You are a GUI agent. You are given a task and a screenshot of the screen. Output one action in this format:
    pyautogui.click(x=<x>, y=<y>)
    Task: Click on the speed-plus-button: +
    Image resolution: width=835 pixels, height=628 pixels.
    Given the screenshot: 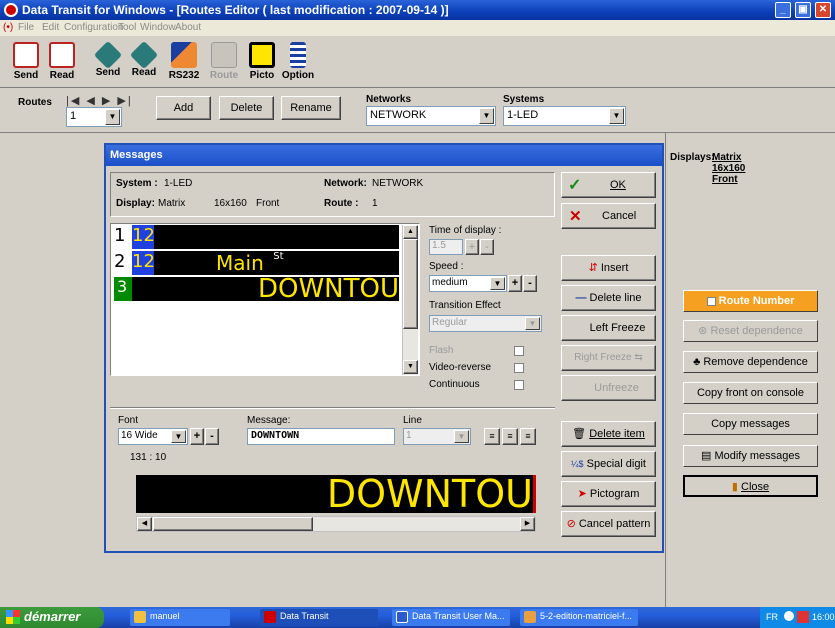 What is the action you would take?
    pyautogui.click(x=515, y=283)
    